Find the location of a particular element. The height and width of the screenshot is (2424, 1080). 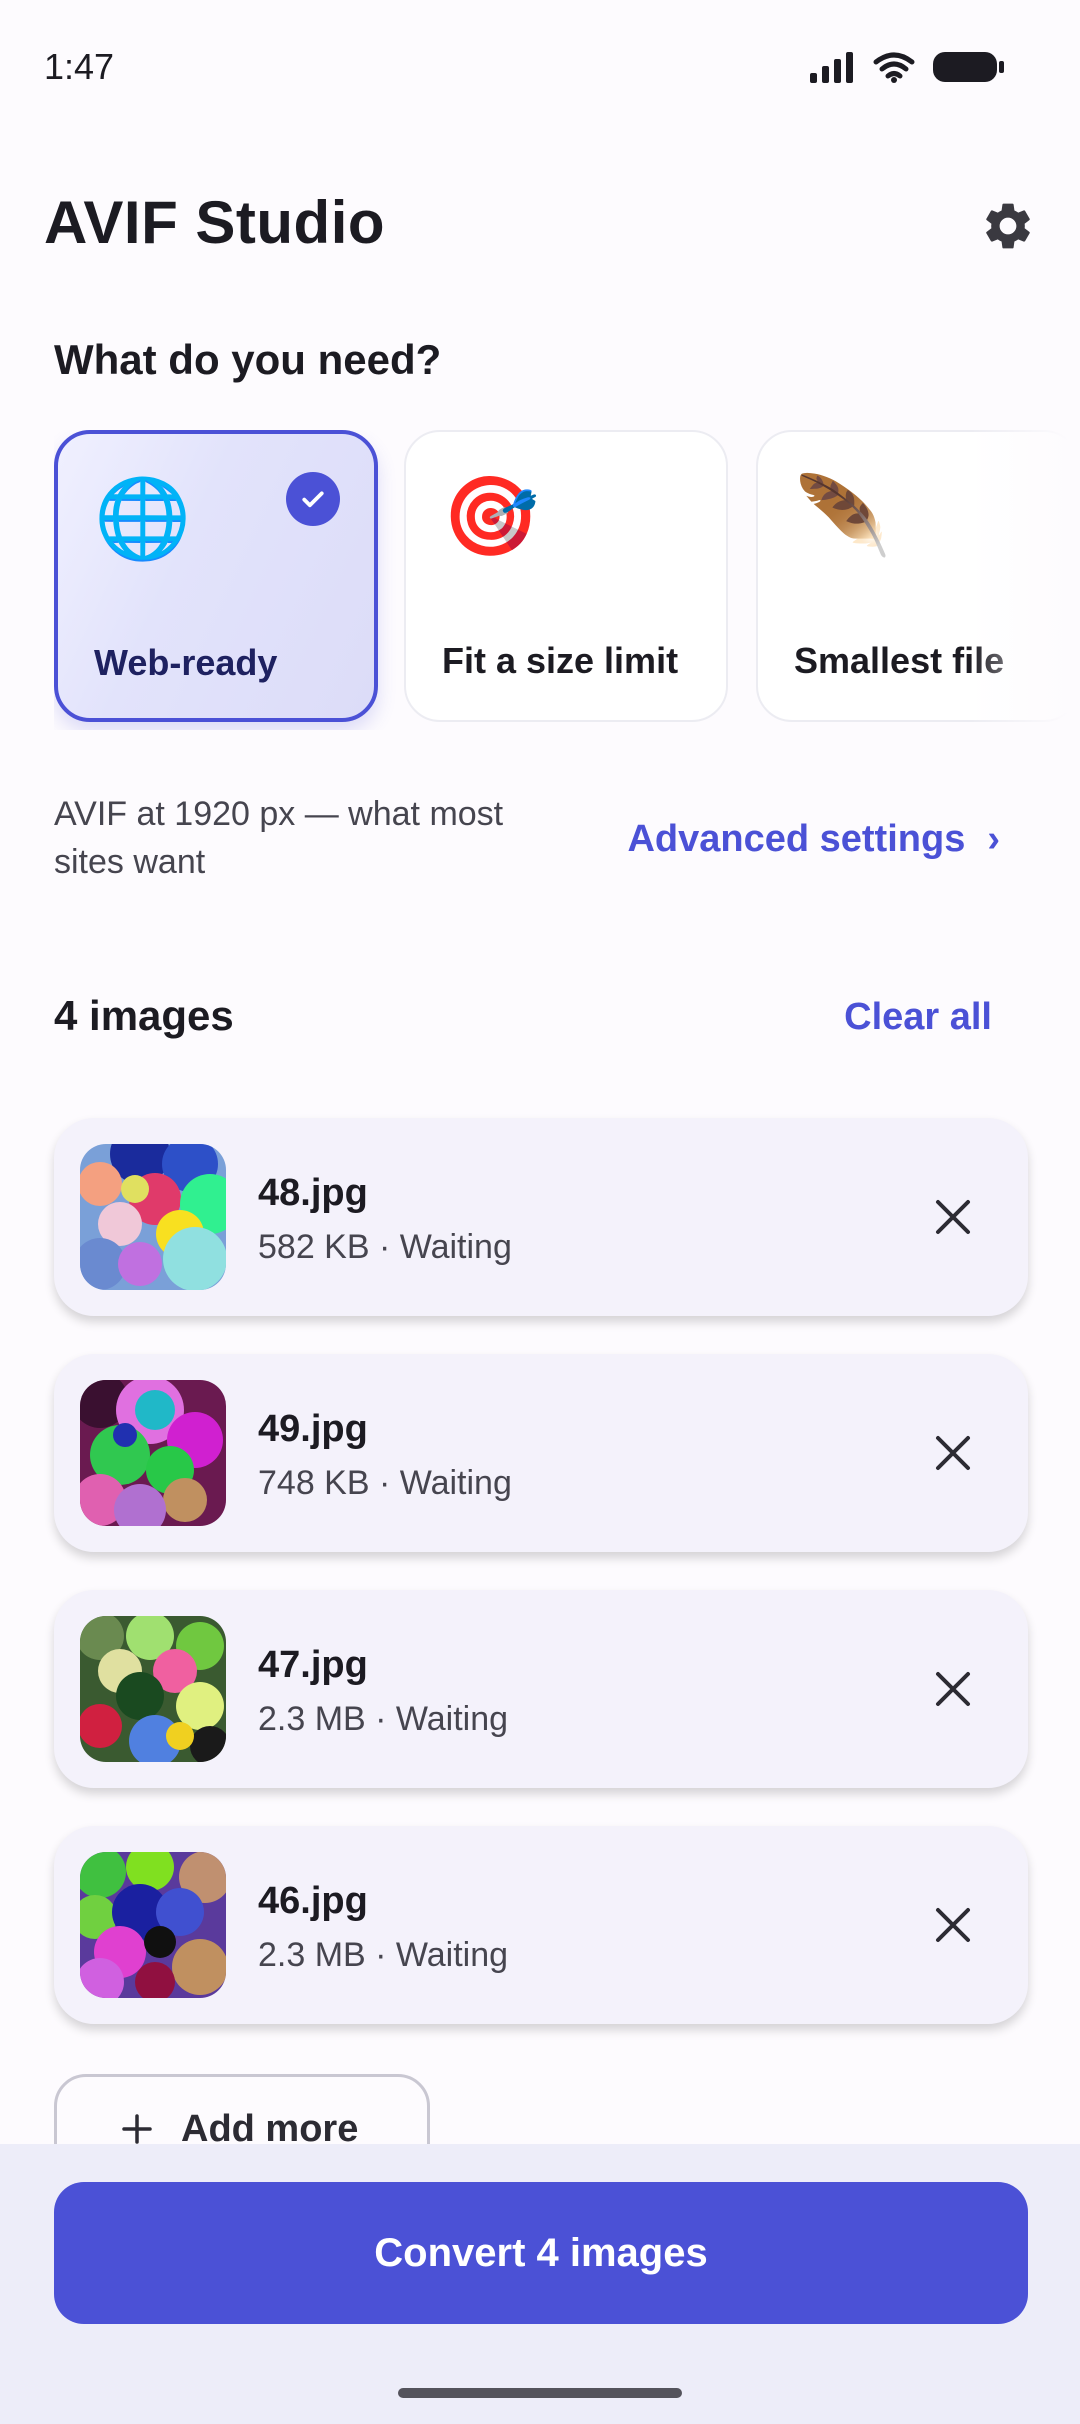

preset-description: AVIF at 1920 px — what most sites want is located at coordinates (279, 838).